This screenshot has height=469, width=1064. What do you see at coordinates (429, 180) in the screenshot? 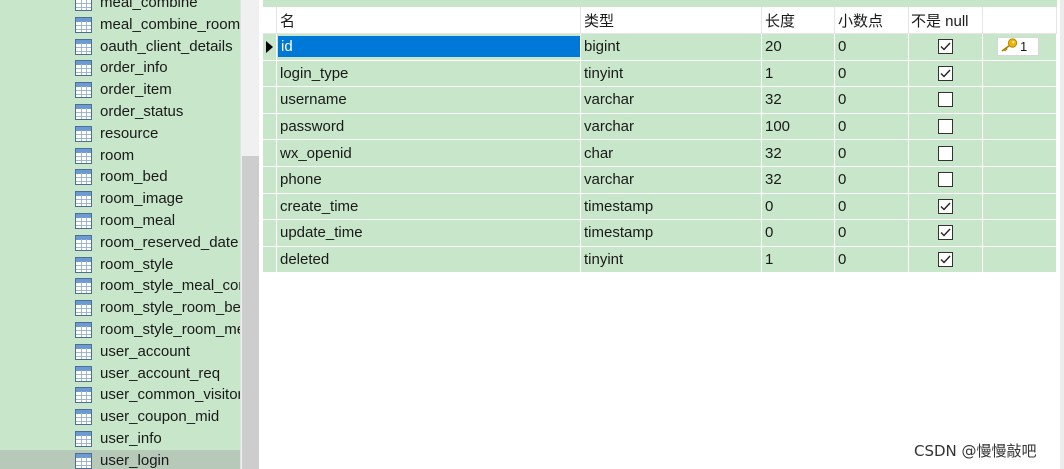
I see `field-name-cell: phone` at bounding box center [429, 180].